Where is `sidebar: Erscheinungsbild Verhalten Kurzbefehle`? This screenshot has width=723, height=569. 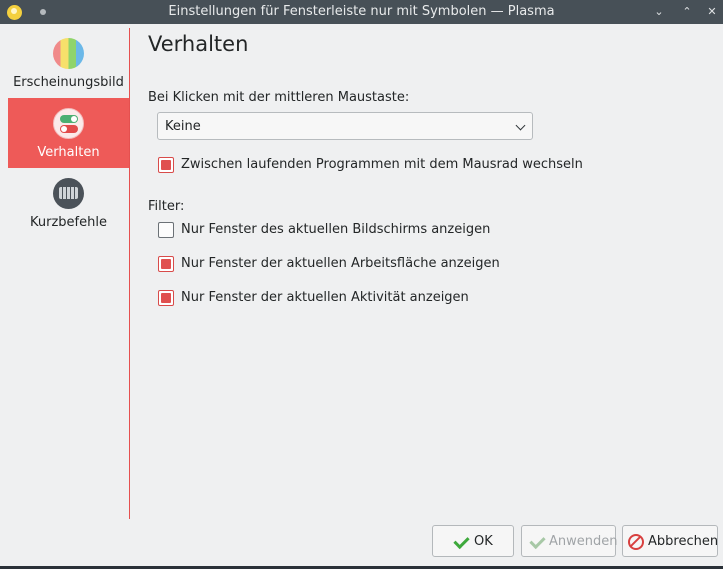 sidebar: Erscheinungsbild Verhalten Kurzbefehle is located at coordinates (68, 273).